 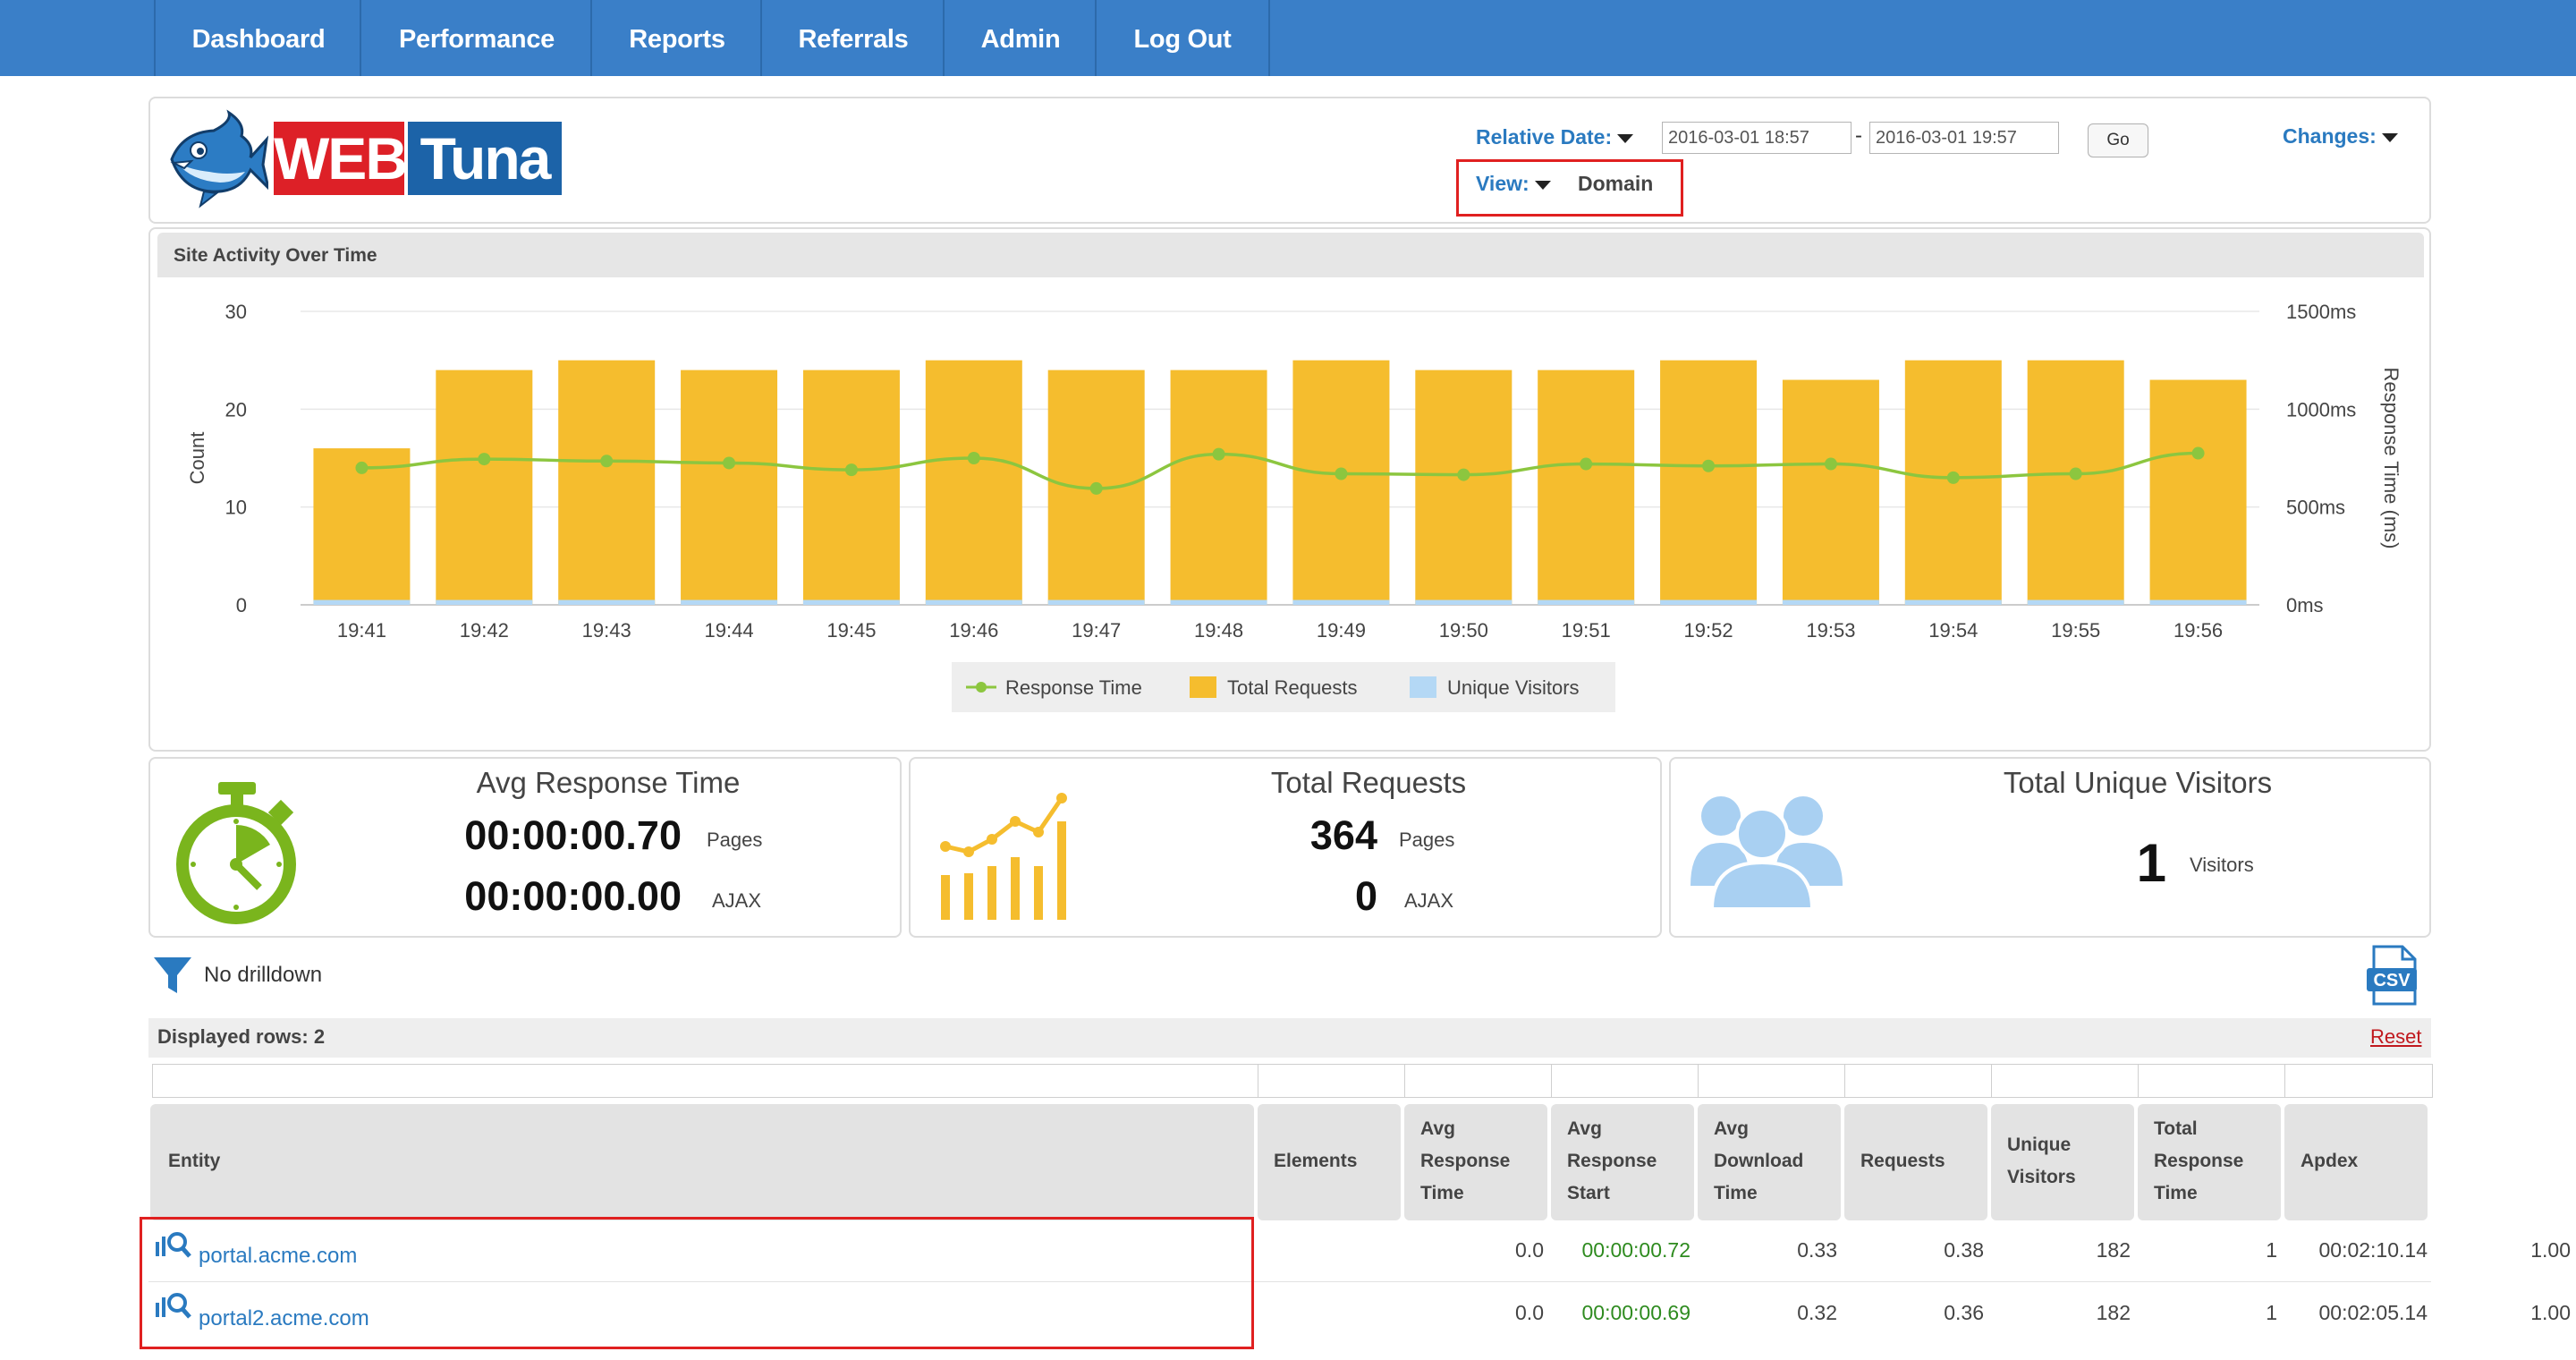 What do you see at coordinates (236, 409) in the screenshot?
I see `y-tick-label: 20` at bounding box center [236, 409].